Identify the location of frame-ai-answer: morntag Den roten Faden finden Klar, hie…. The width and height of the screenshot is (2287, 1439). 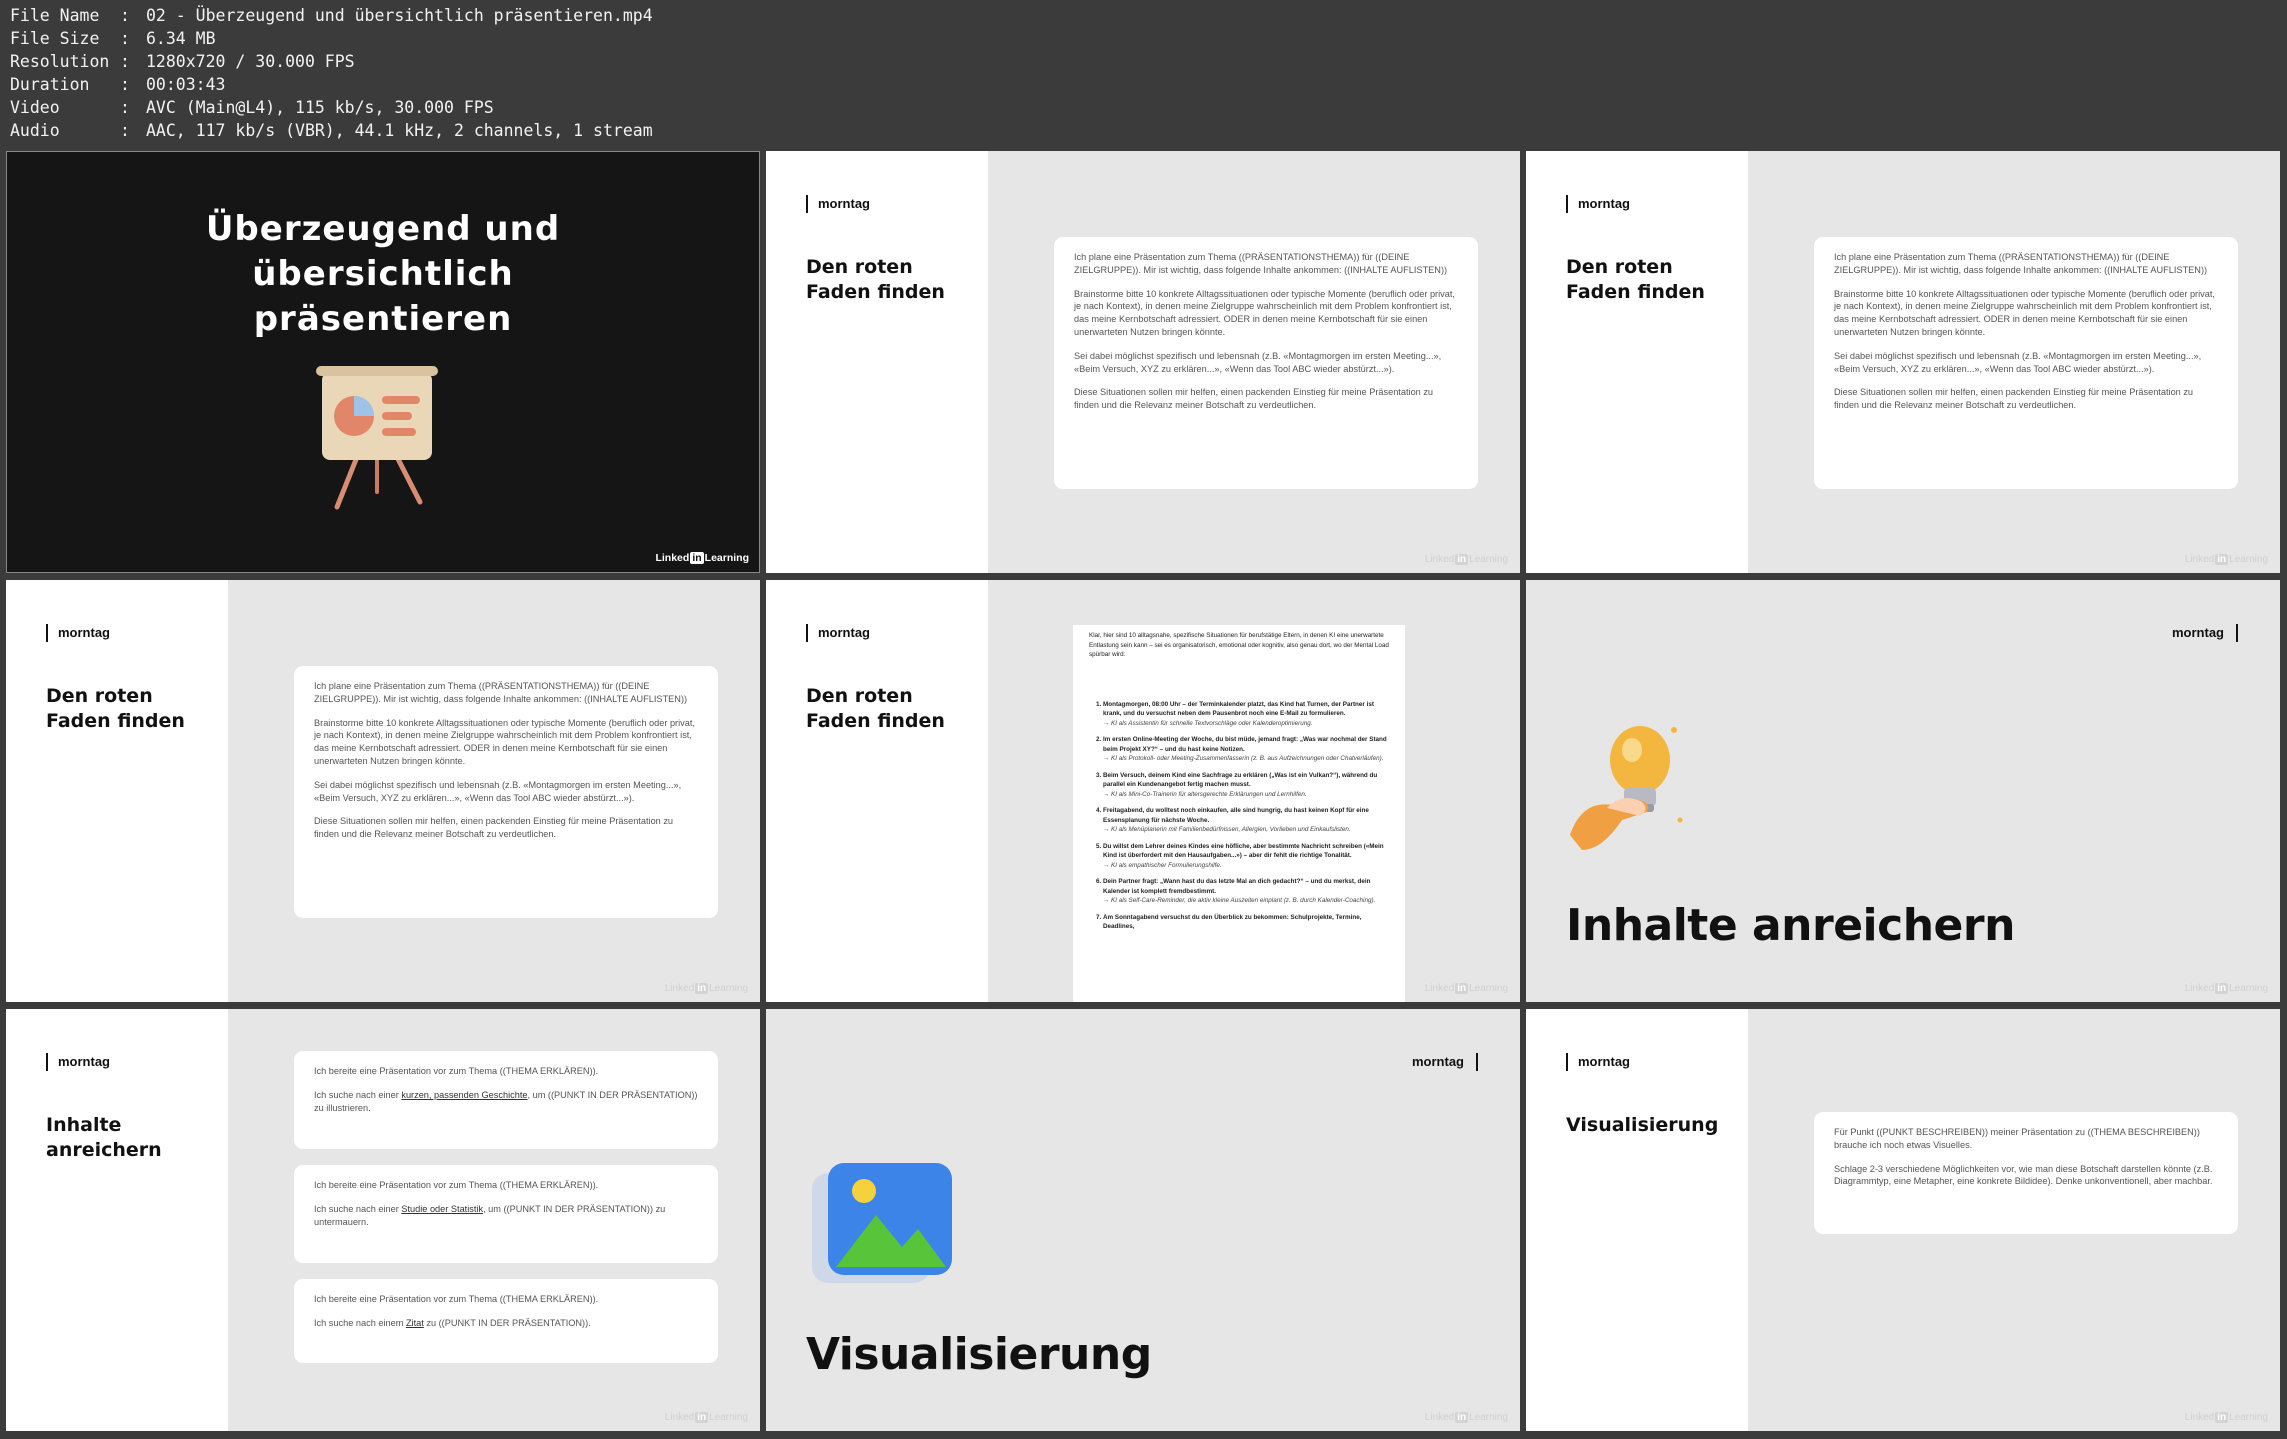
(1143, 791).